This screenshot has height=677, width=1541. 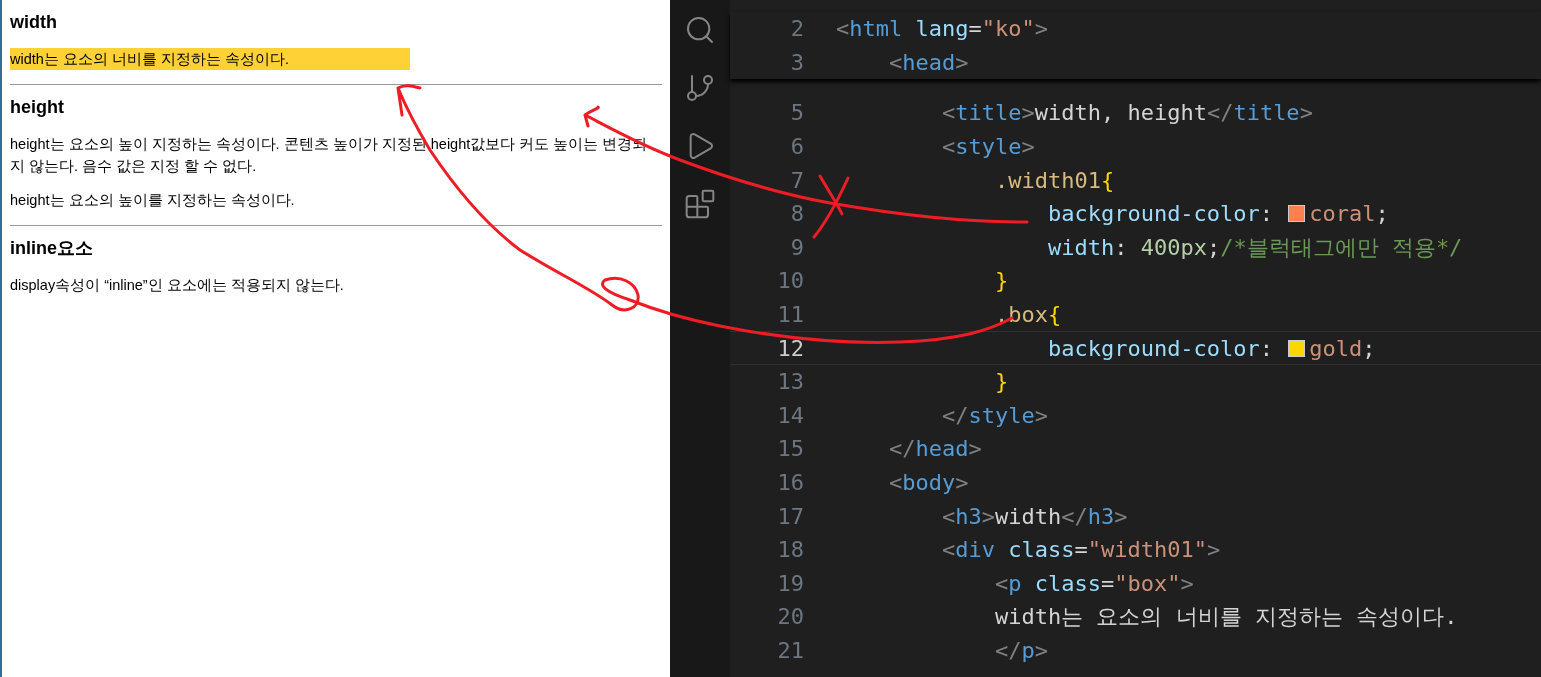 I want to click on code-line: <style>, so click(x=987, y=147).